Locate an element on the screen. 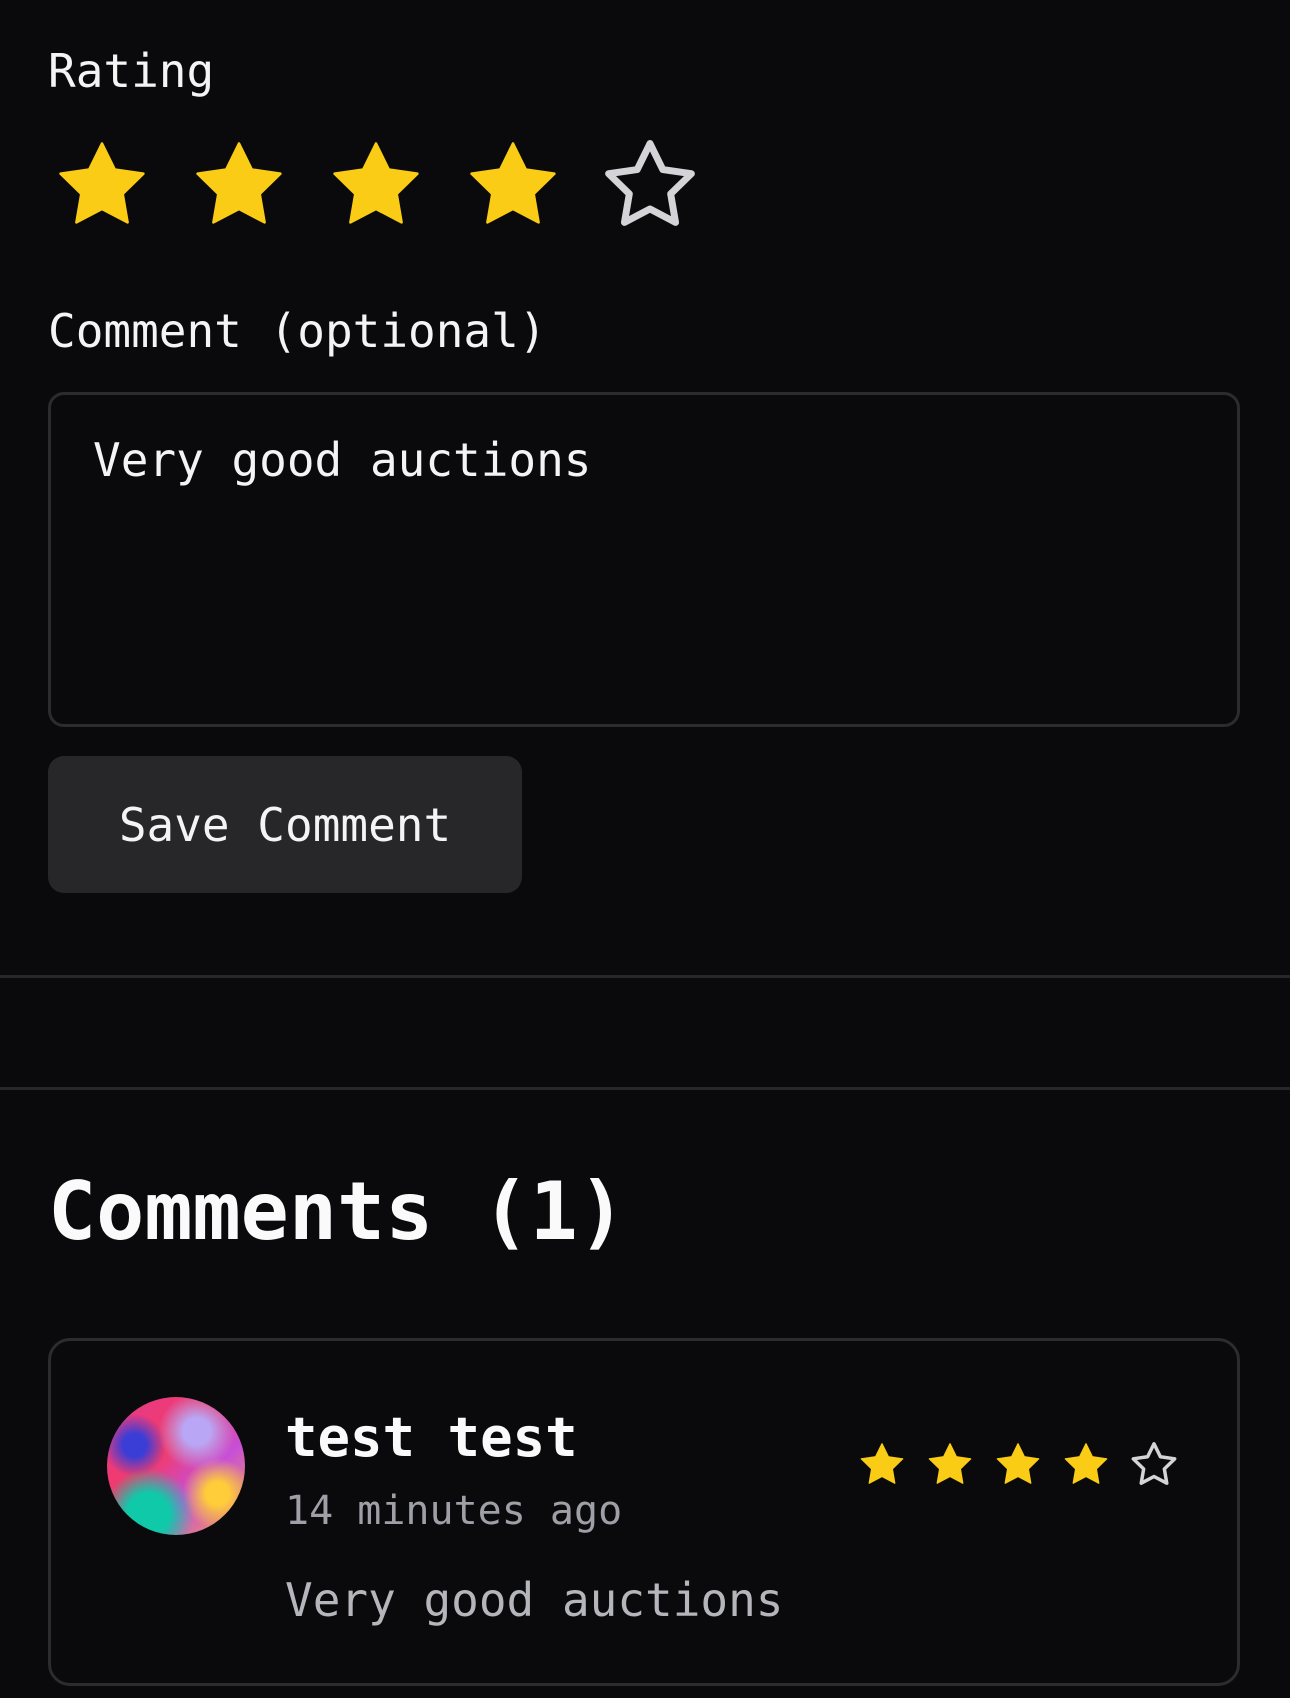 The image size is (1290, 1698). comments-title: Comments (1) is located at coordinates (337, 1211).